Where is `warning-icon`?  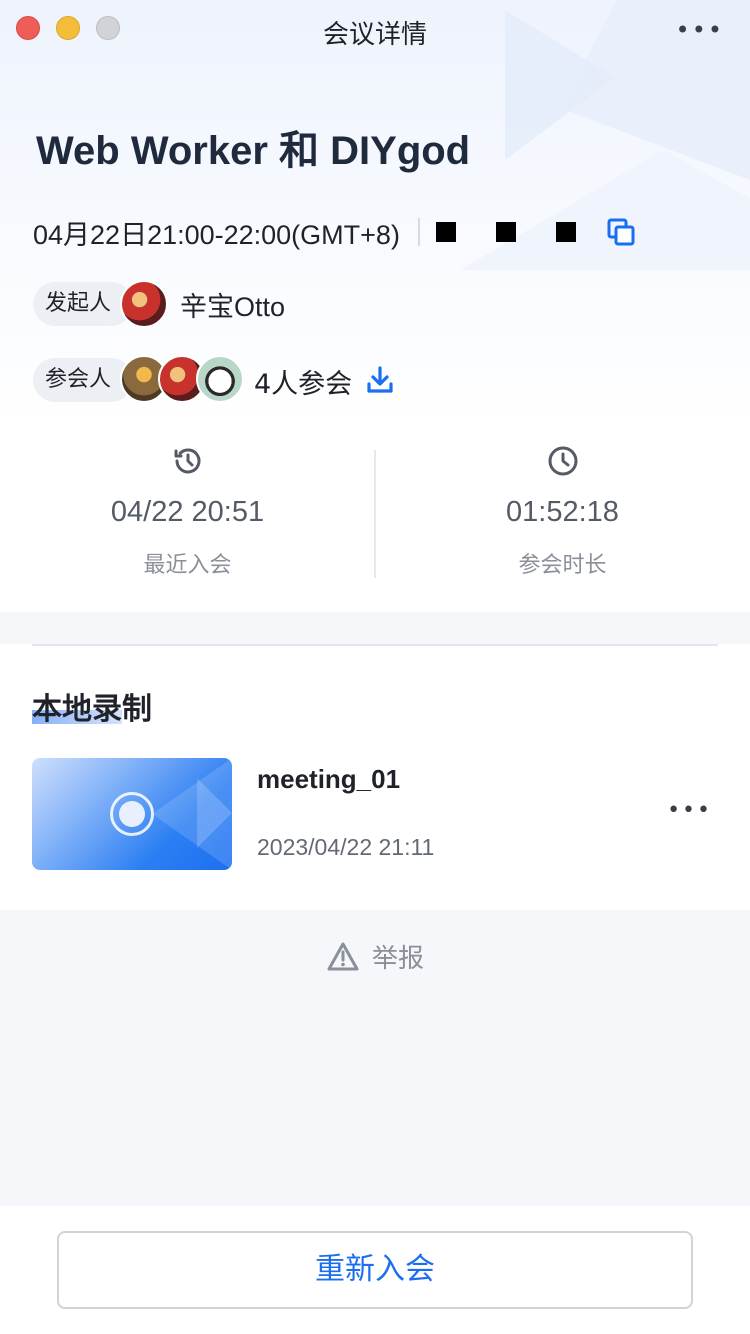 warning-icon is located at coordinates (343, 956).